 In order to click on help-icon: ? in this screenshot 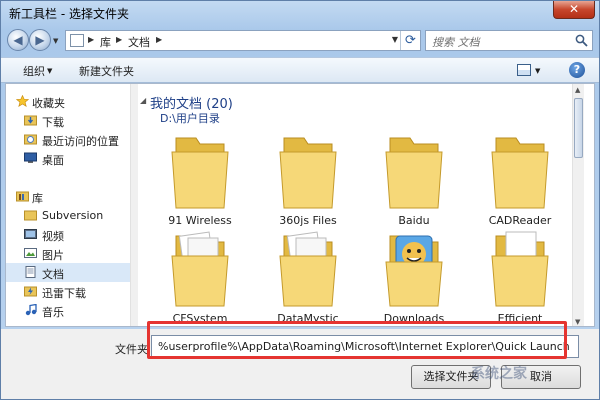, I will do `click(577, 70)`.